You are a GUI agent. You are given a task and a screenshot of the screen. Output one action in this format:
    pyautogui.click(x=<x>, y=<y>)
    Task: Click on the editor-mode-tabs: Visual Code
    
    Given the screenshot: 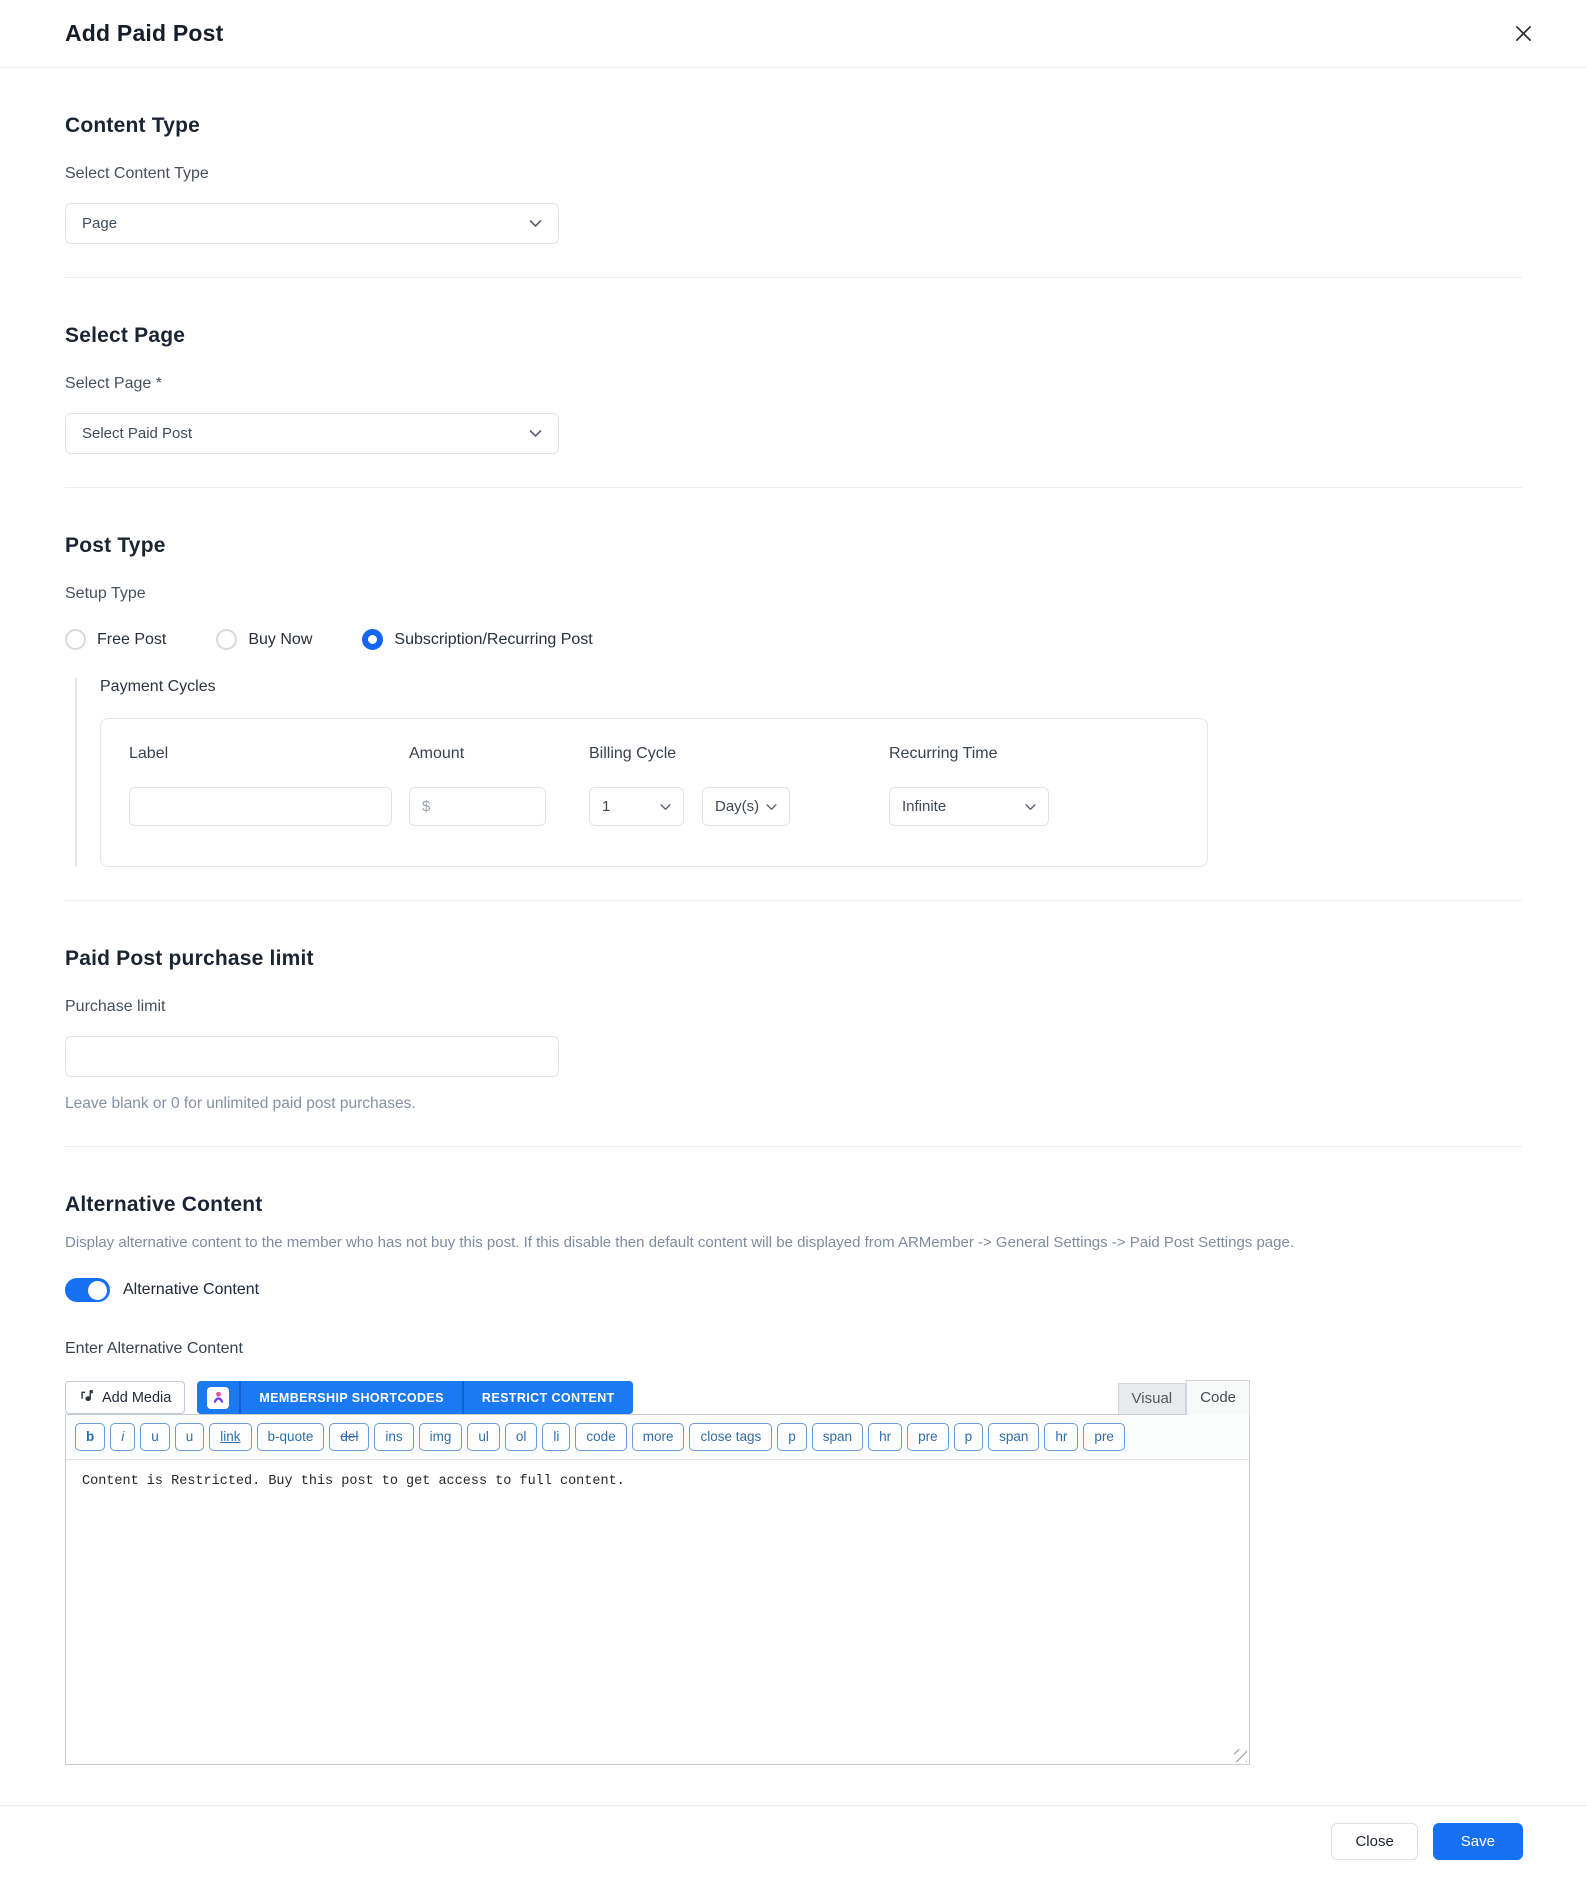 What is the action you would take?
    pyautogui.click(x=1183, y=1397)
    